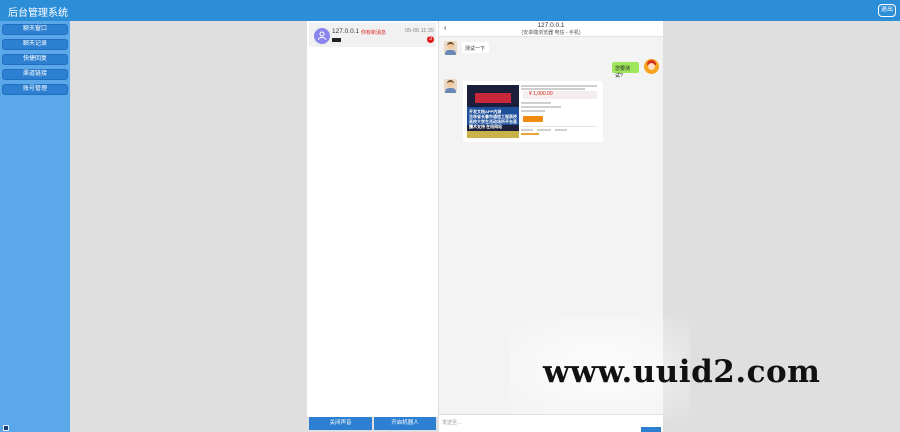 The image size is (900, 432). What do you see at coordinates (559, 126) in the screenshot?
I see `card-divider` at bounding box center [559, 126].